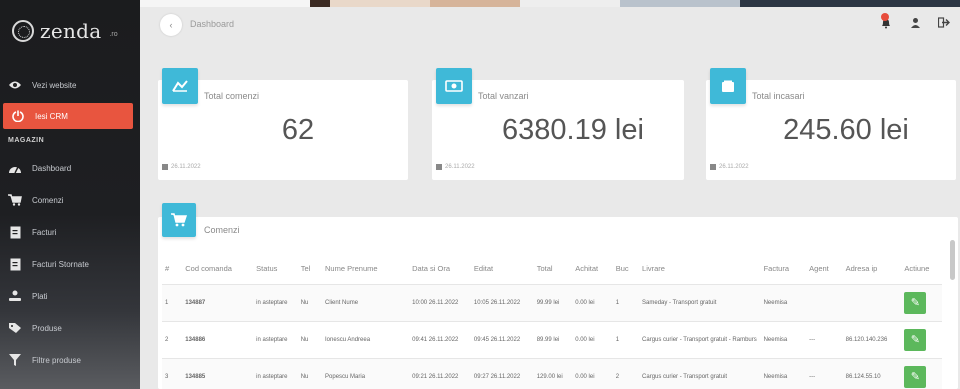  I want to click on stat-label: Total vanzari, so click(503, 96).